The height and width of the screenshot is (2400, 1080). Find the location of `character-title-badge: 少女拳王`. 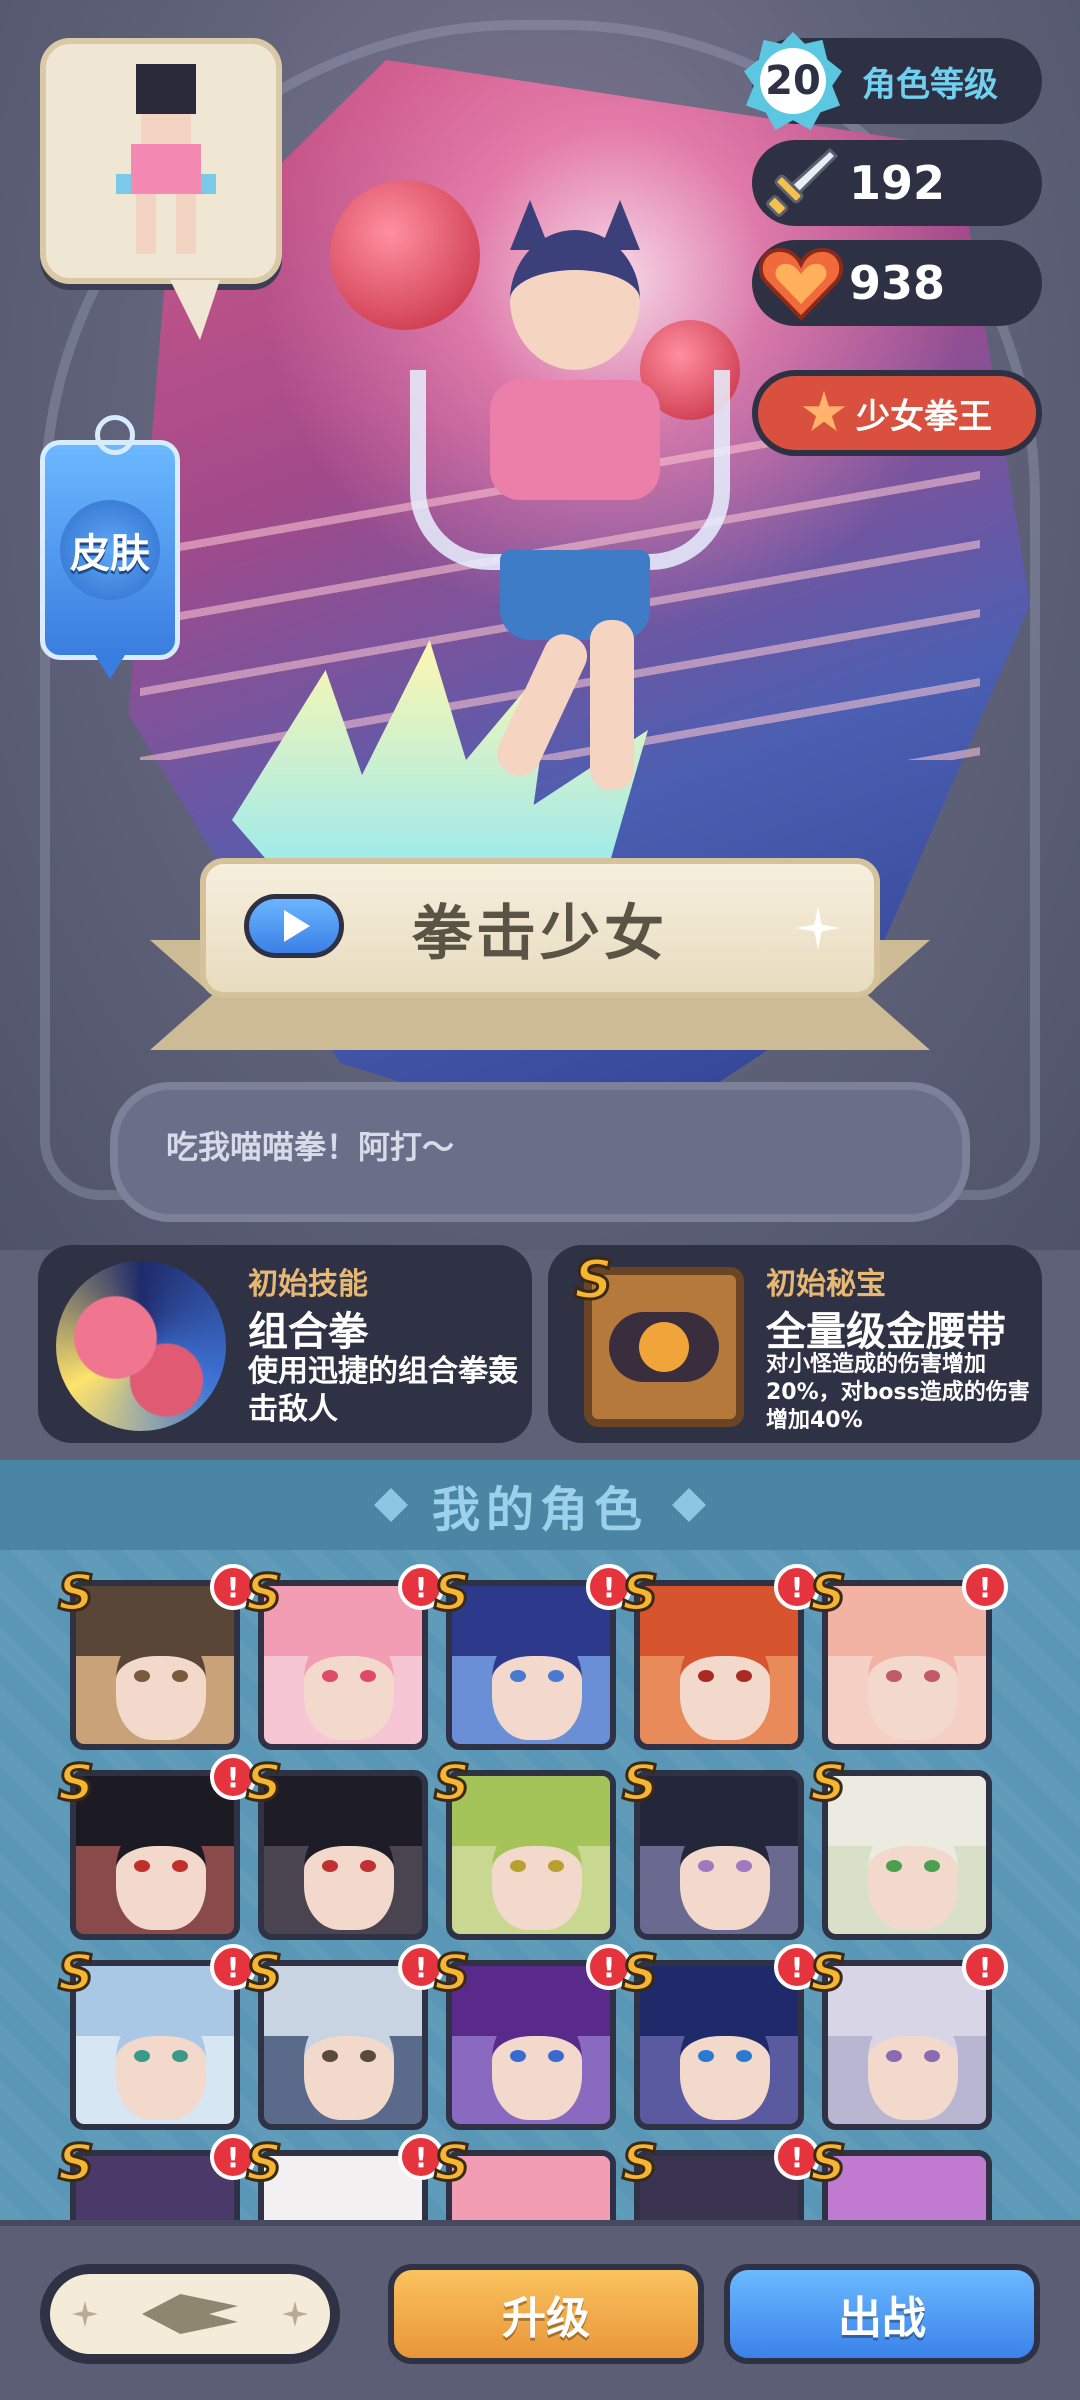

character-title-badge: 少女拳王 is located at coordinates (897, 413).